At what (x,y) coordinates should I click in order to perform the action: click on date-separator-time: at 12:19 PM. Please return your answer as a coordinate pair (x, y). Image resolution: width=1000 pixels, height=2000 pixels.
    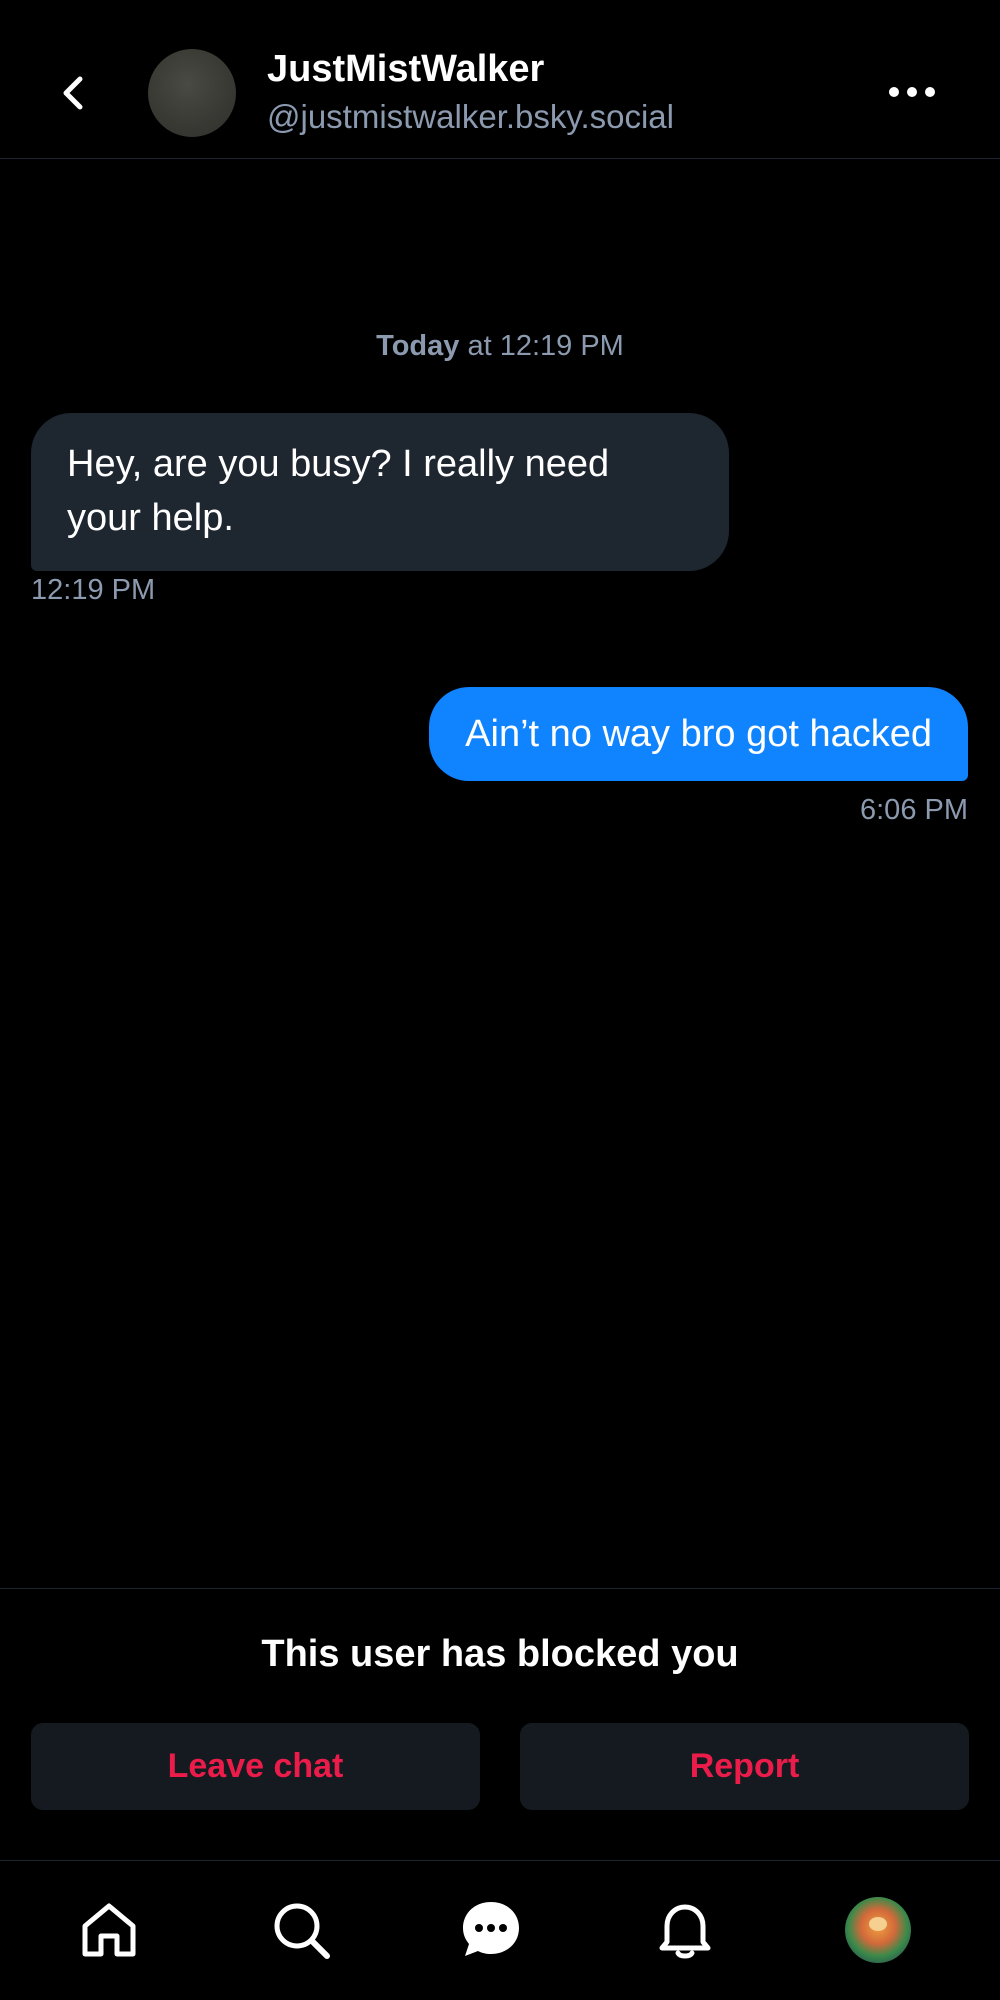
    Looking at the image, I should click on (541, 346).